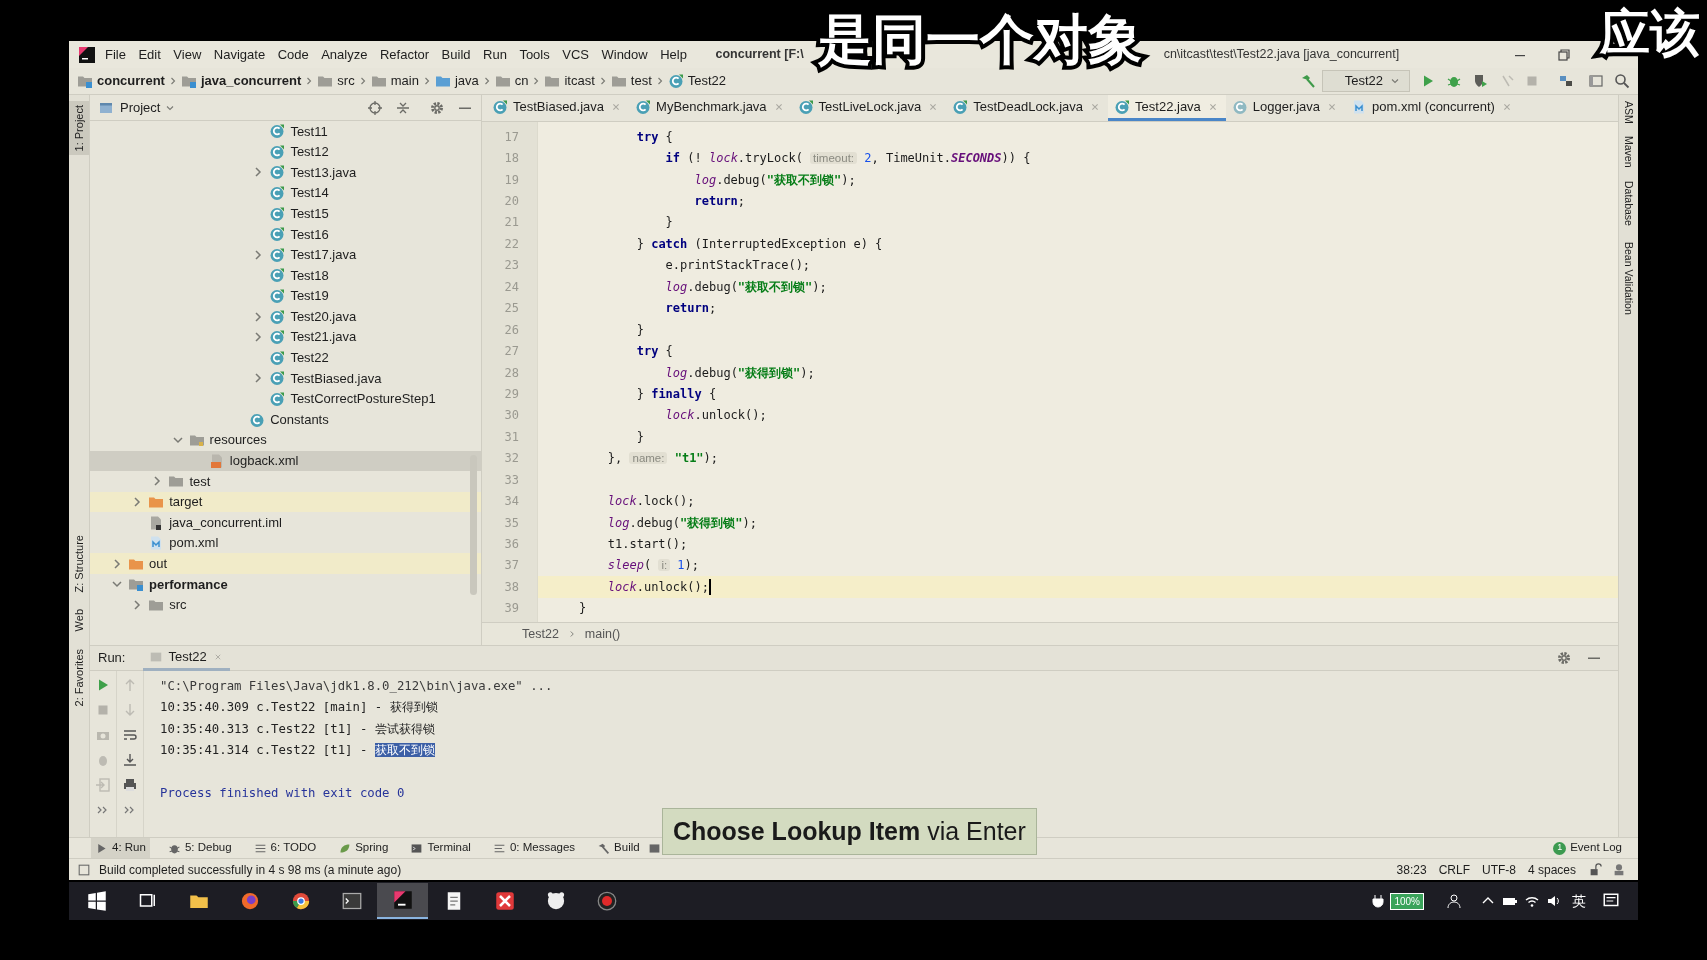 The width and height of the screenshot is (1707, 960). I want to click on tool-window-tab: Database, so click(1628, 204).